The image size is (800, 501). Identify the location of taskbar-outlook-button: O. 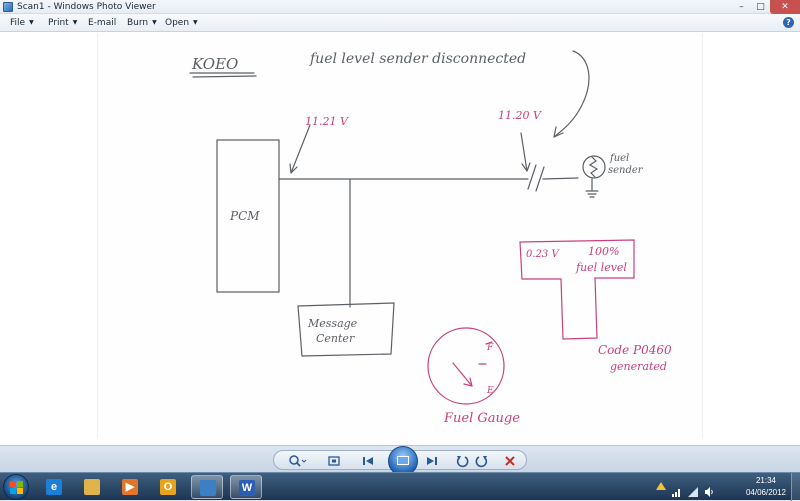
(168, 487).